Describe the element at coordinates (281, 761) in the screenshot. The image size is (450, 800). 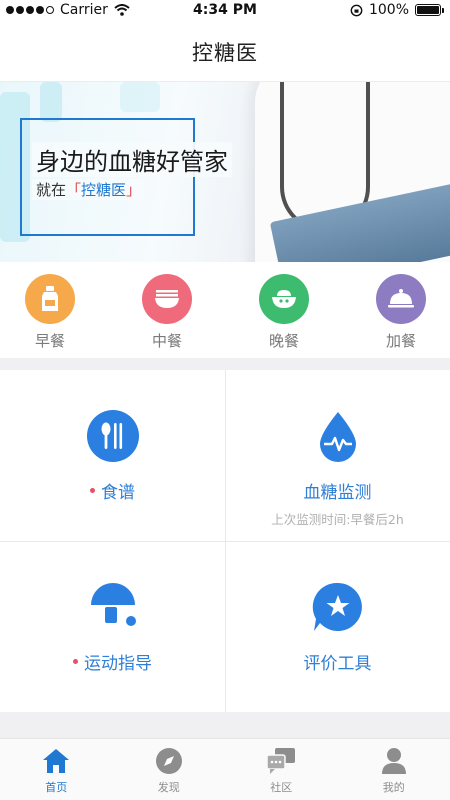
I see `chat-bubbles-icon` at that location.